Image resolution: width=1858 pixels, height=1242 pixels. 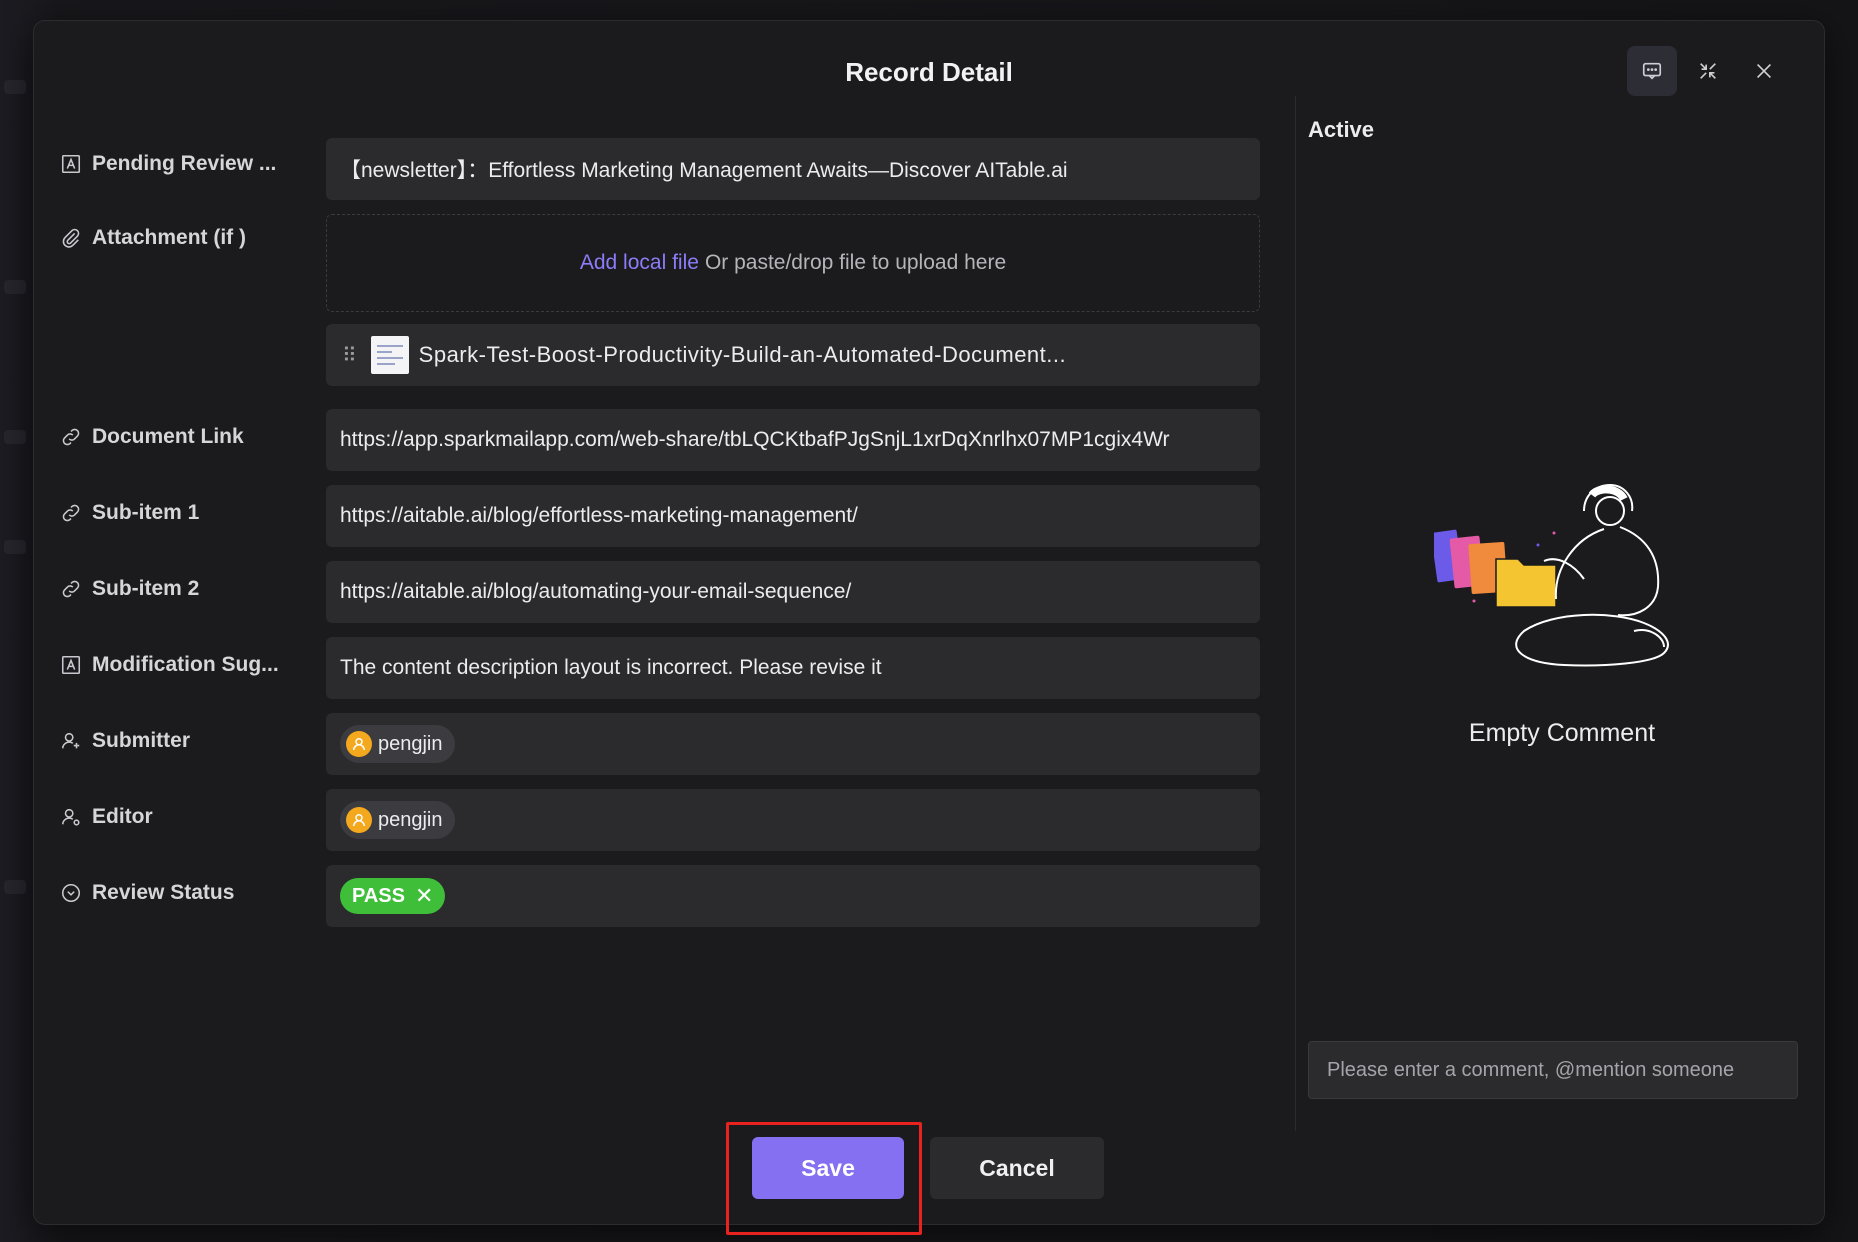 I want to click on comment-icon, so click(x=1652, y=71).